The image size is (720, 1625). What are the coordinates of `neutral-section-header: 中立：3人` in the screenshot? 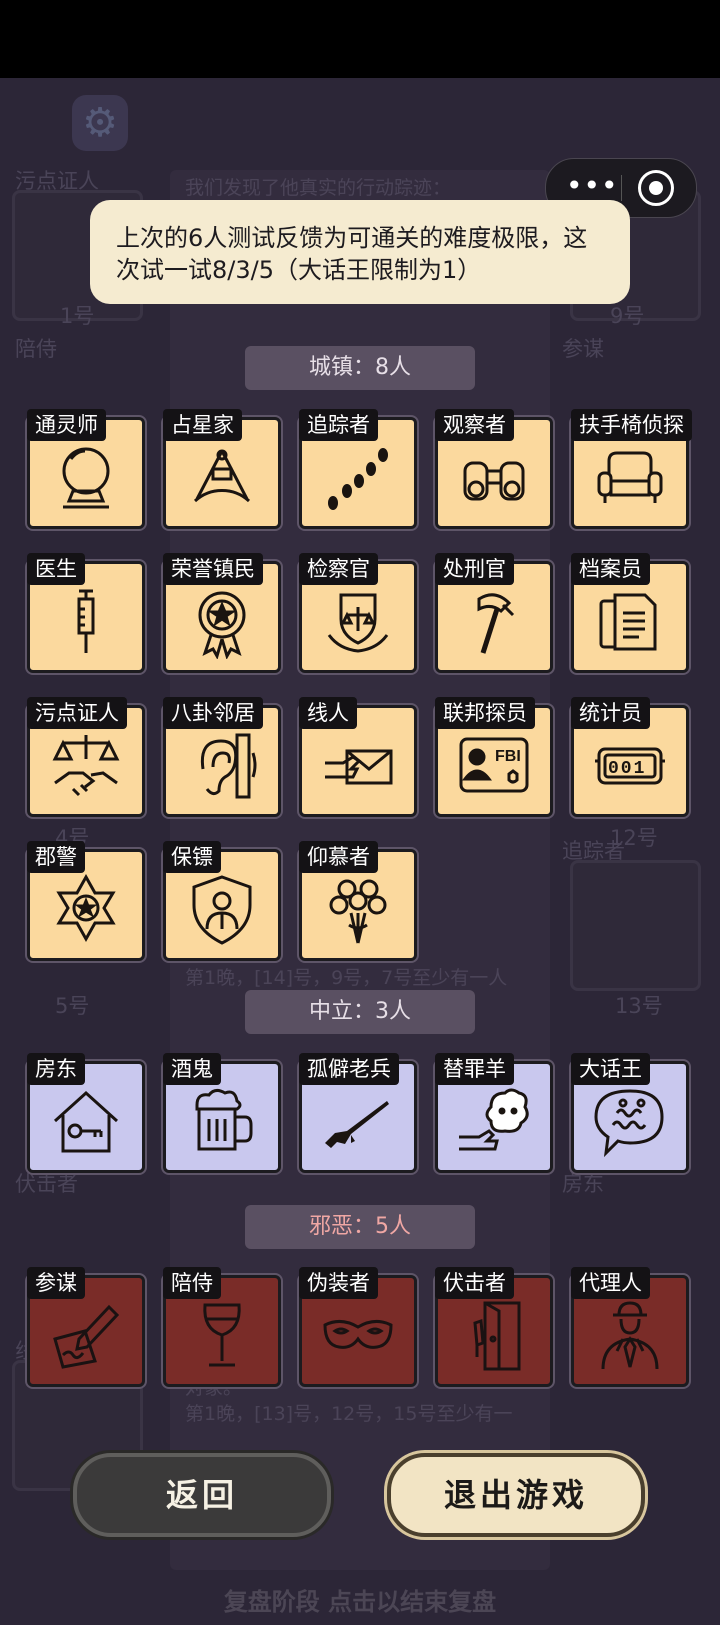 It's located at (360, 1012).